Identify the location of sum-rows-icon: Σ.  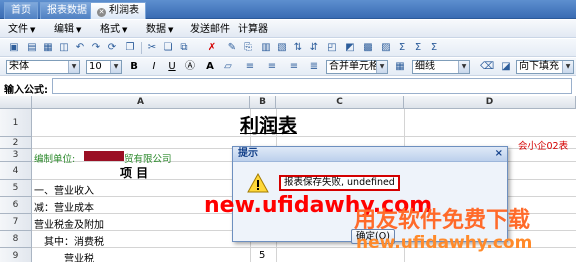
(418, 48).